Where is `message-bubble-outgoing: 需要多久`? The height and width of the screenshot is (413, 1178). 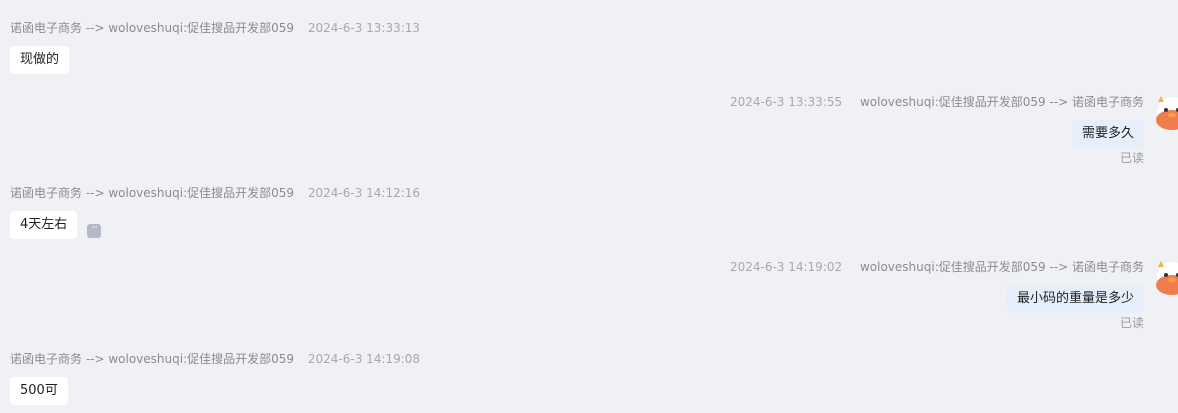 message-bubble-outgoing: 需要多久 is located at coordinates (1107, 134).